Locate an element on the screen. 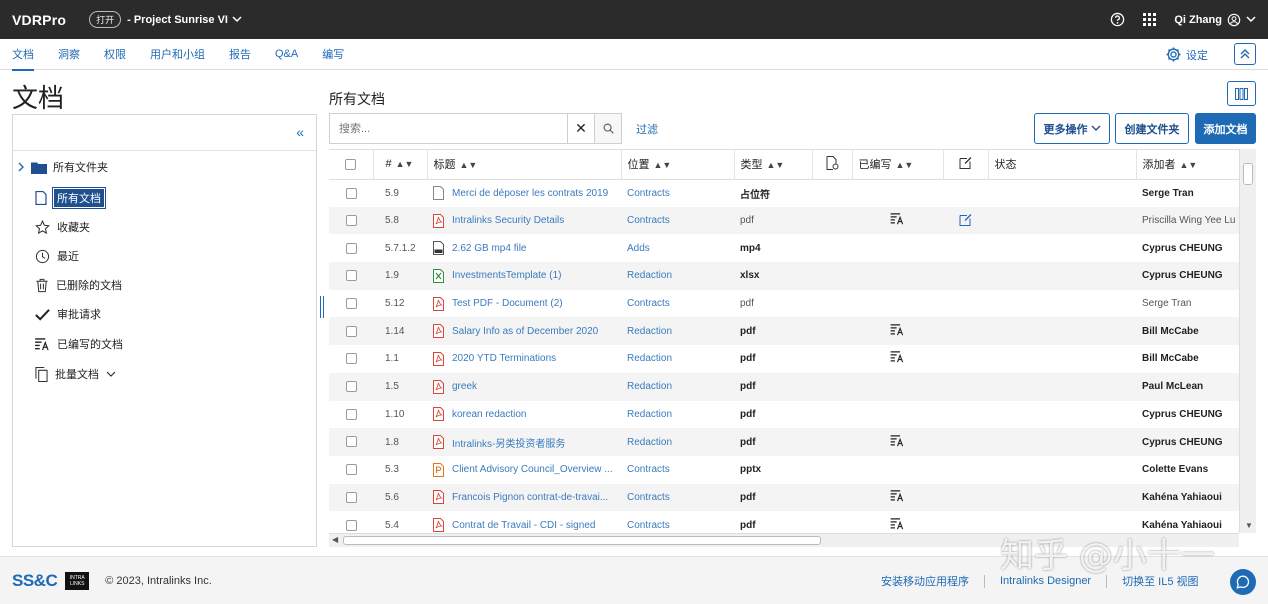 The height and width of the screenshot is (604, 1268). brand-logo: VDRPro is located at coordinates (39, 20).